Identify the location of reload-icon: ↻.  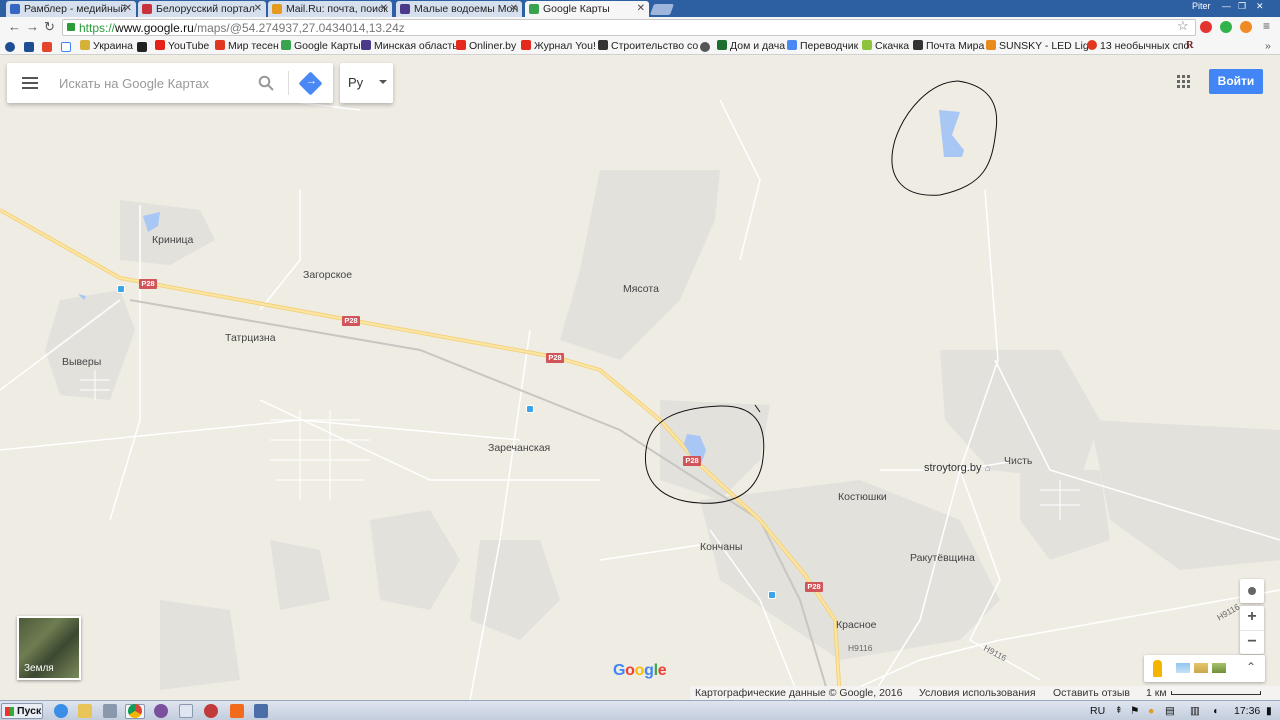
(49, 27).